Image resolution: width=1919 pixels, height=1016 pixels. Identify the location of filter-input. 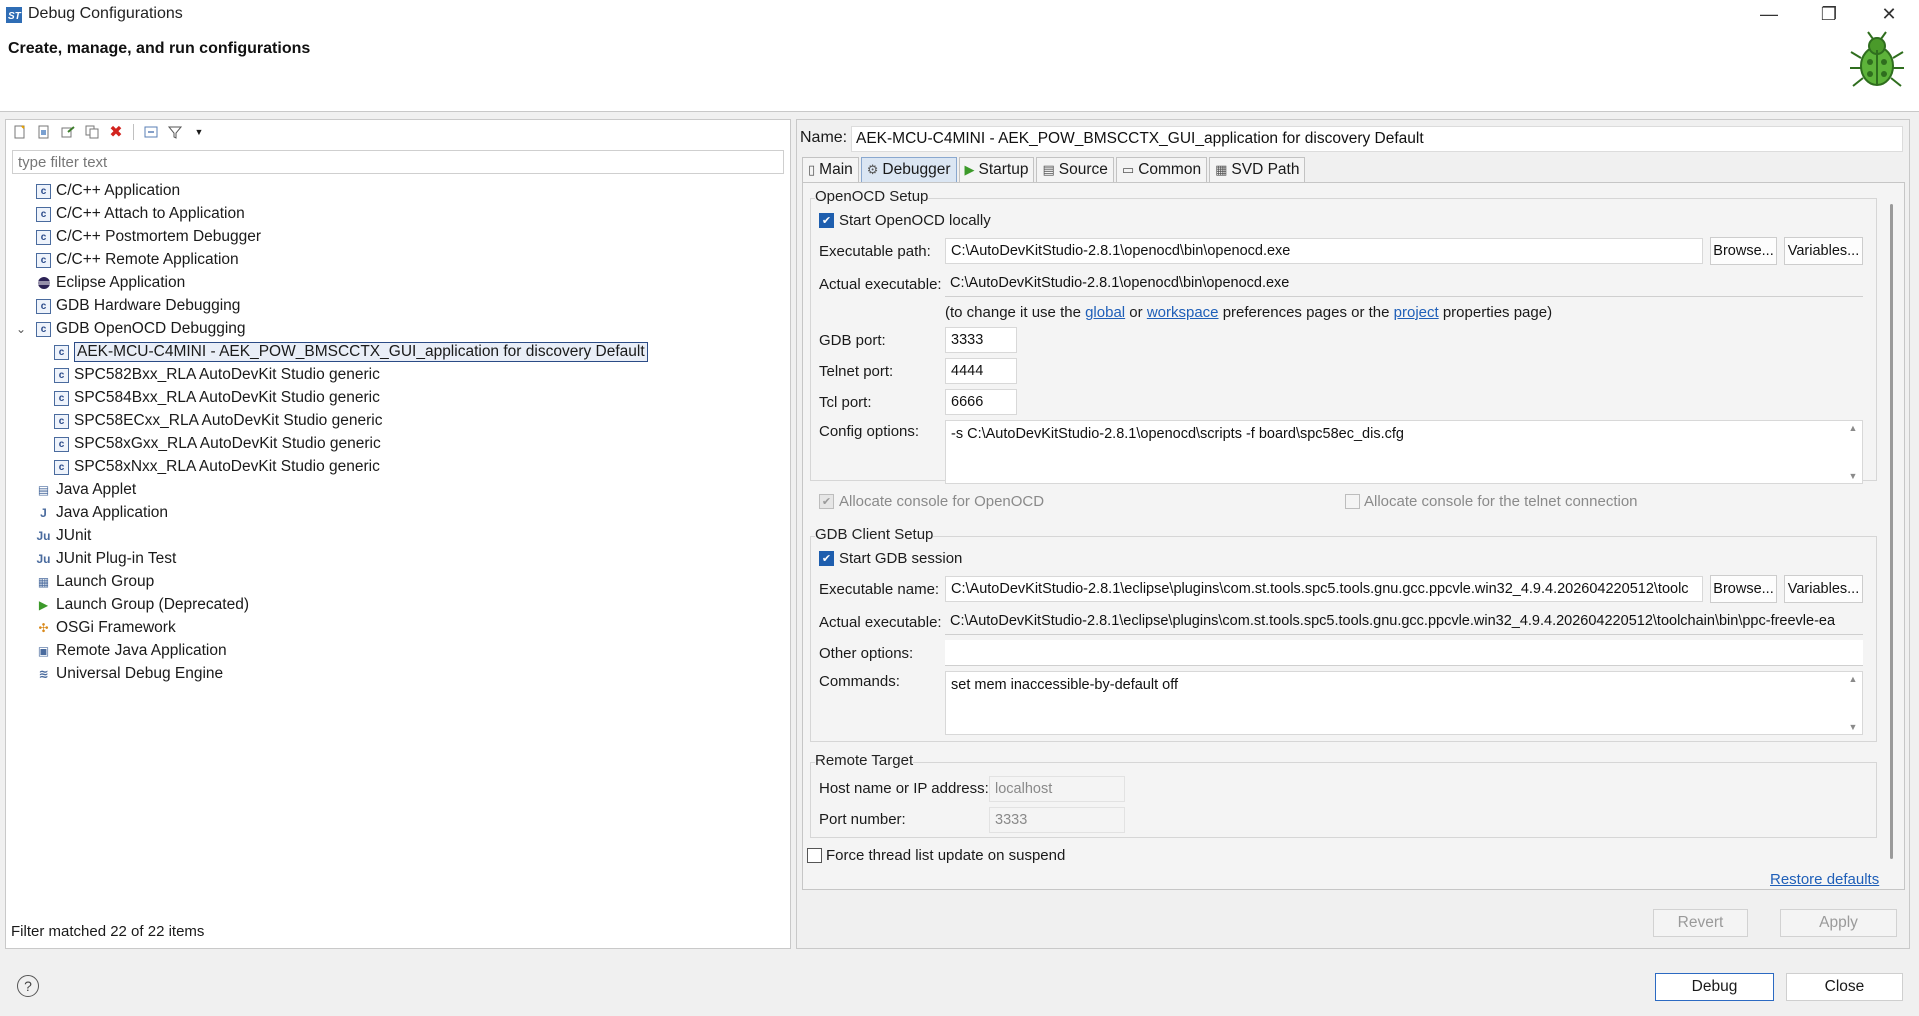
(398, 162).